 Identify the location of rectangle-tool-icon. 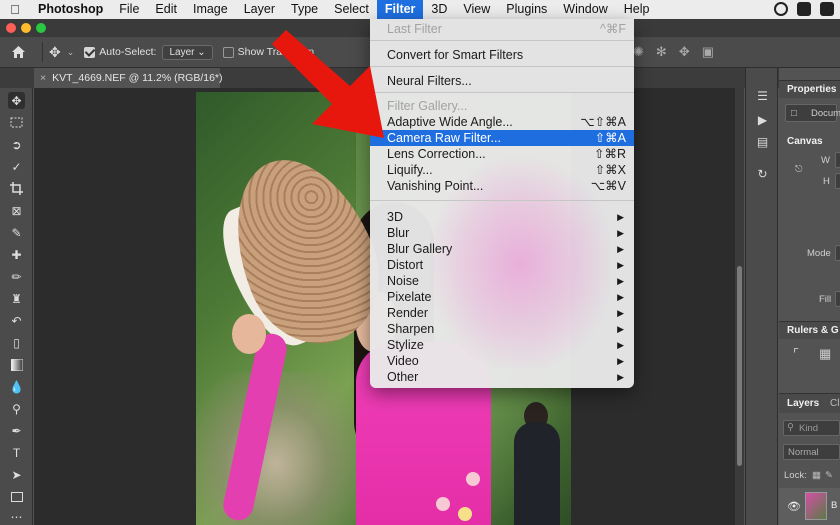
(16, 496).